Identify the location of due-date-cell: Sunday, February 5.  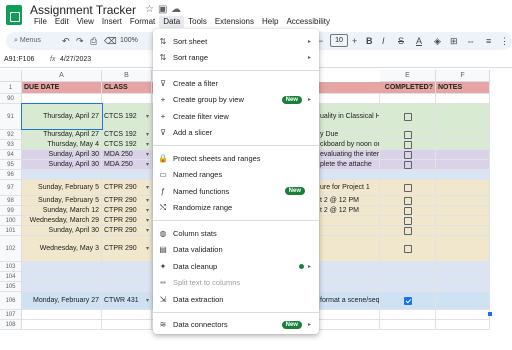
(62, 200).